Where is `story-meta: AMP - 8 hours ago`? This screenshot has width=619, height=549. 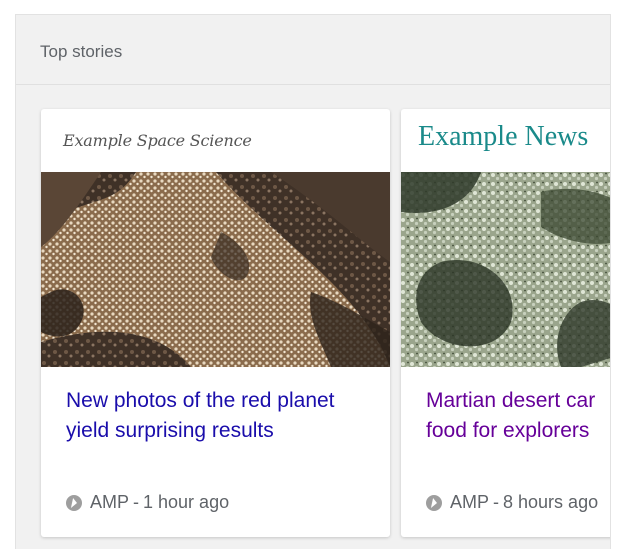
story-meta: AMP - 8 hours ago is located at coordinates (512, 502).